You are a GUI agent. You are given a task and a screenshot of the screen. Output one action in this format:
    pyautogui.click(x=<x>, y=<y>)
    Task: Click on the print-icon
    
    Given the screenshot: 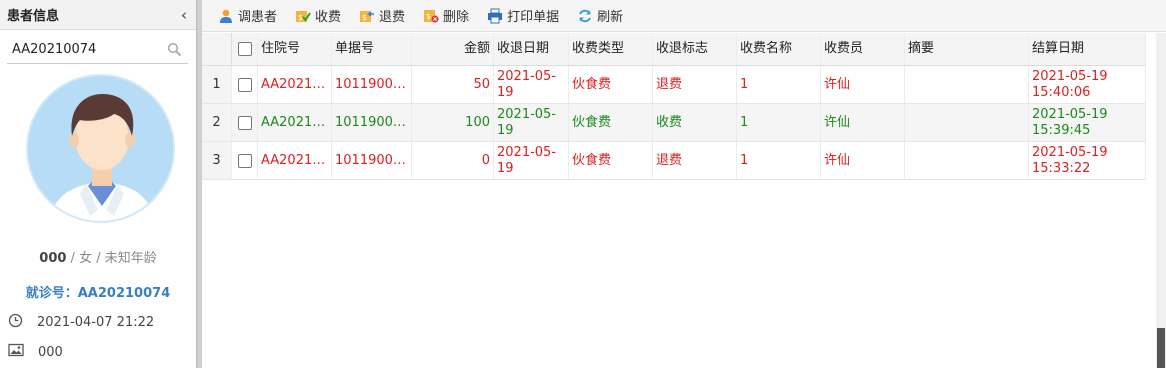 What is the action you would take?
    pyautogui.click(x=495, y=16)
    